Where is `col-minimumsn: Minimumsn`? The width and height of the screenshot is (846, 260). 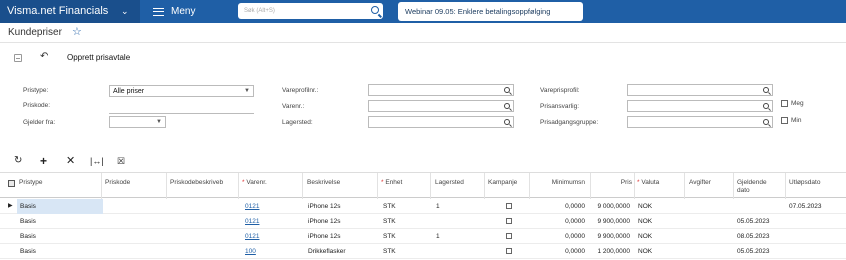
col-minimumsn: Minimumsn is located at coordinates (559, 183).